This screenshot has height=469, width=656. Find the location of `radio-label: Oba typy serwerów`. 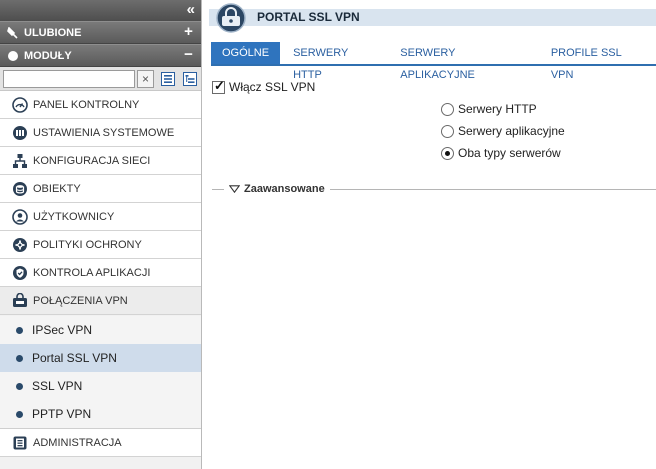

radio-label: Oba typy serwerów is located at coordinates (509, 153).